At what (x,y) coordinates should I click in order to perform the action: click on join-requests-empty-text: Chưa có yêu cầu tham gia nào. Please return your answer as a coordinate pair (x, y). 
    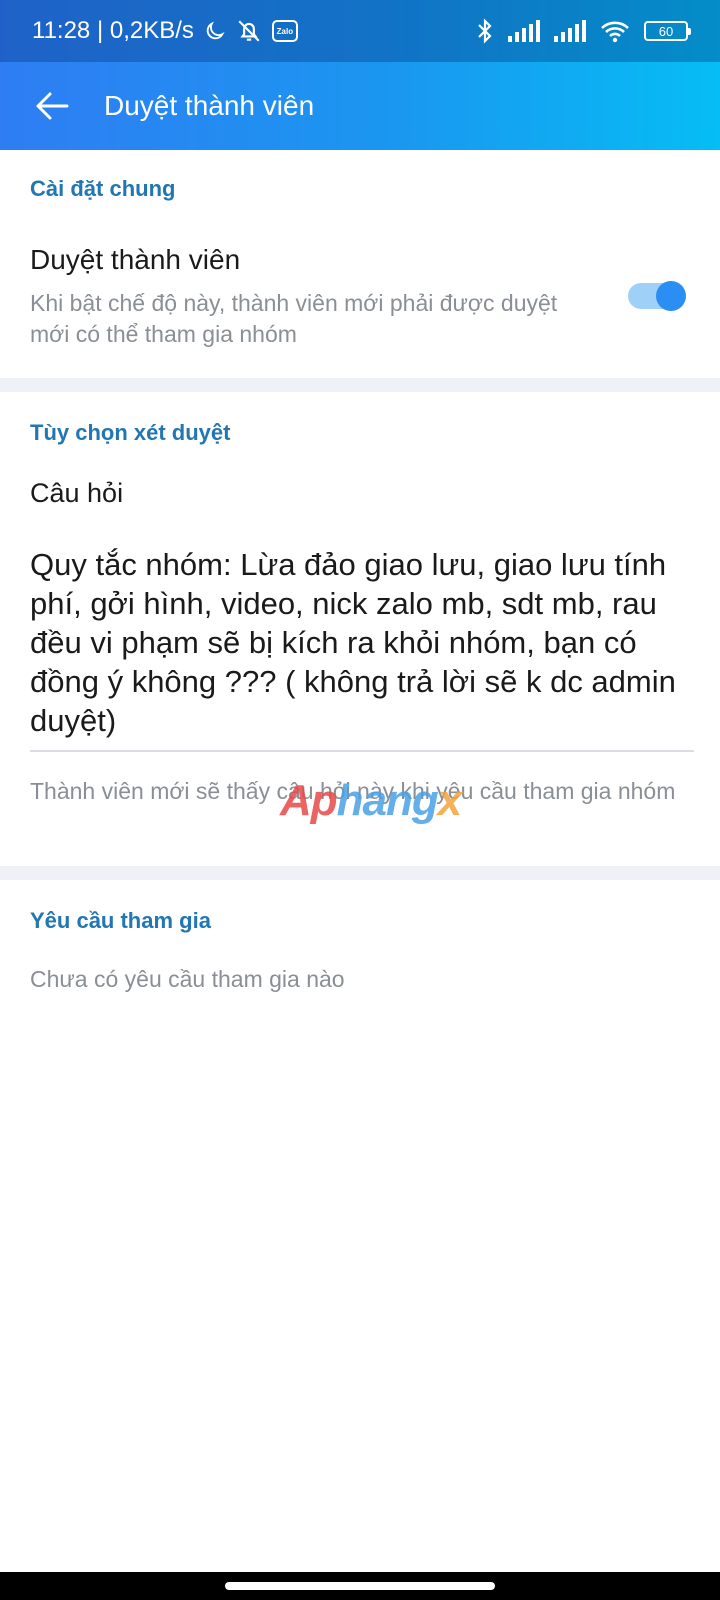
    Looking at the image, I should click on (187, 979).